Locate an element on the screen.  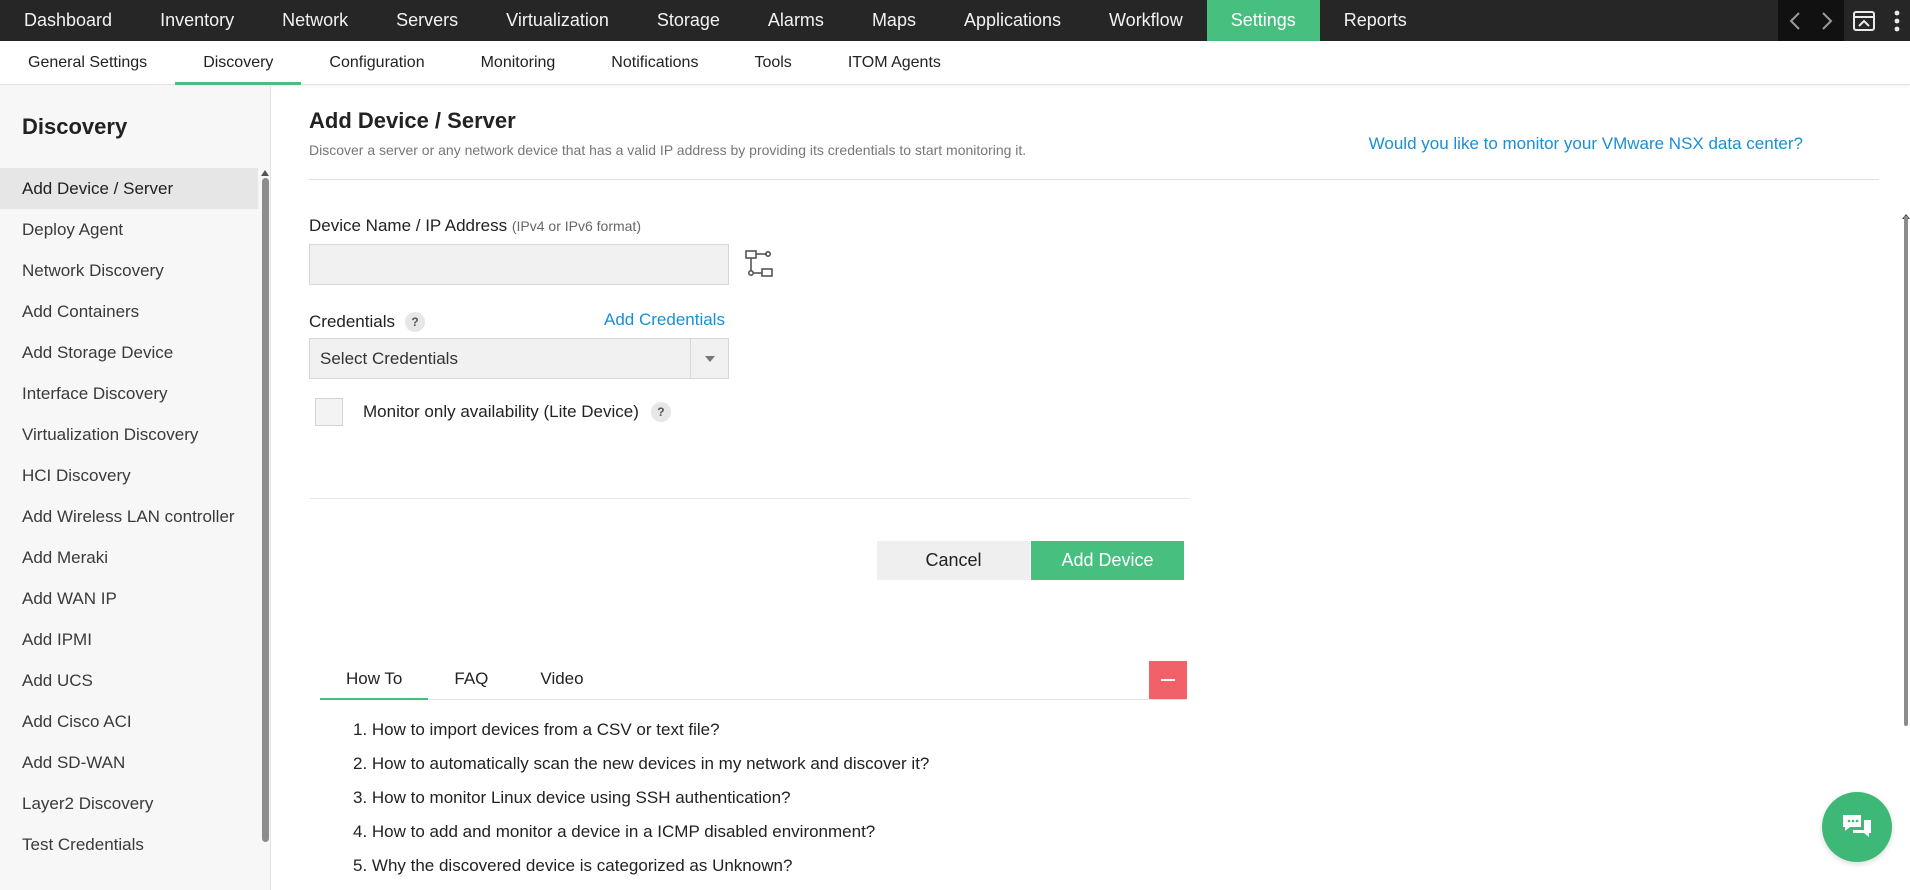
sidebar-item-layer2-discovery: Layer2 Discovery is located at coordinates (129, 803).